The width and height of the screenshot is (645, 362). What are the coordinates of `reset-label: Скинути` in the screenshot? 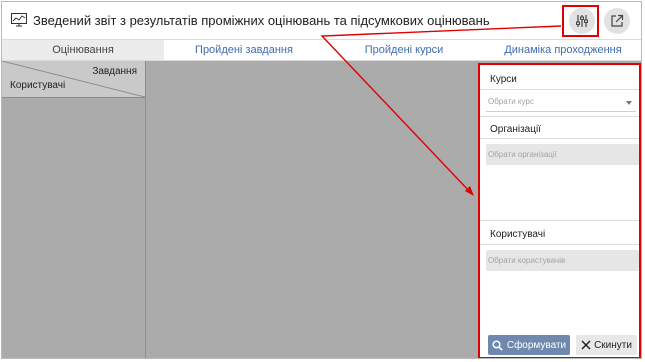 It's located at (613, 345).